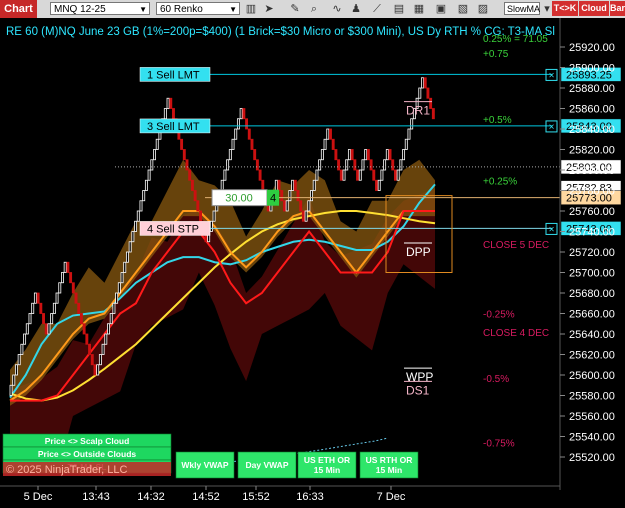  What do you see at coordinates (592, 458) in the screenshot?
I see `y-tick-label: 25520.00` at bounding box center [592, 458].